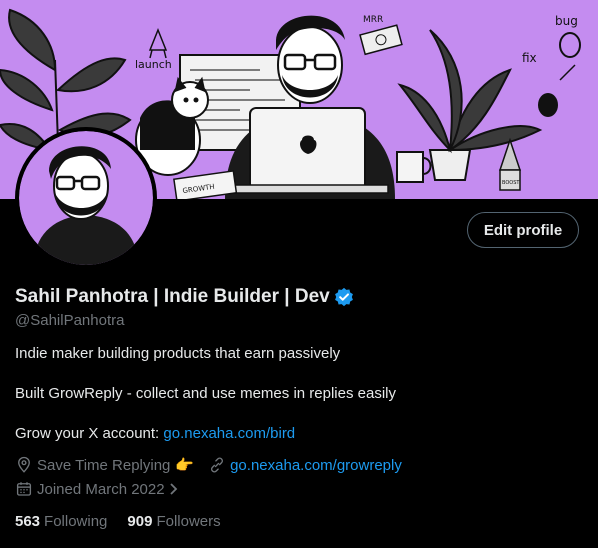 The height and width of the screenshot is (548, 598). I want to click on chevron-right-icon, so click(173, 489).